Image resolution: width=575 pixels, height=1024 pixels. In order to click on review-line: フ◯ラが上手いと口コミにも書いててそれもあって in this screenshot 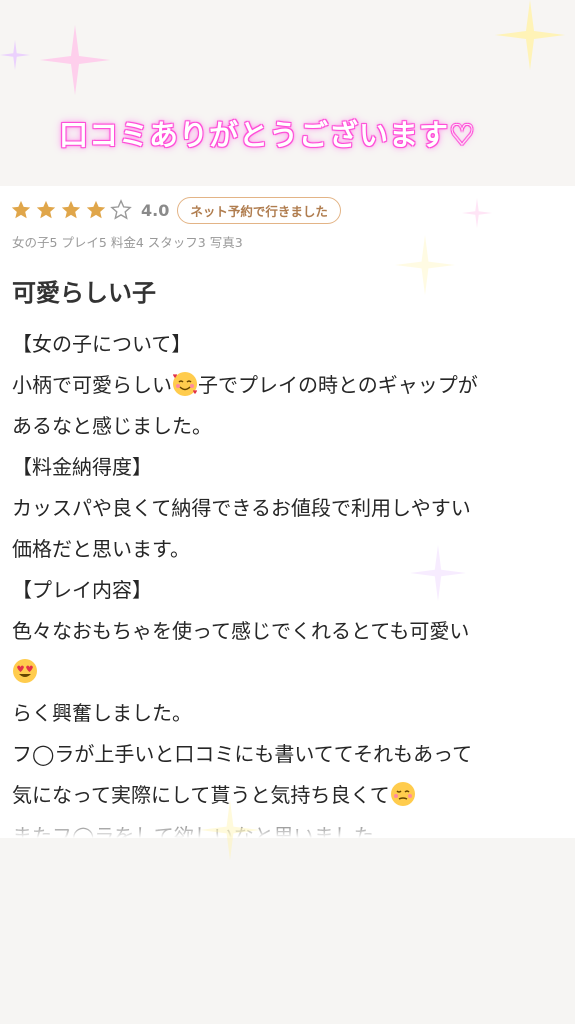, I will do `click(242, 754)`.